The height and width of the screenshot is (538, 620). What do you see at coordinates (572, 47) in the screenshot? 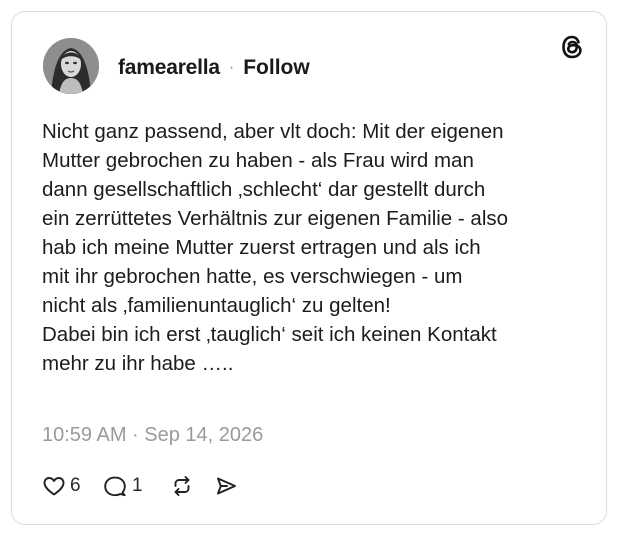
I see `threads-logo-icon` at bounding box center [572, 47].